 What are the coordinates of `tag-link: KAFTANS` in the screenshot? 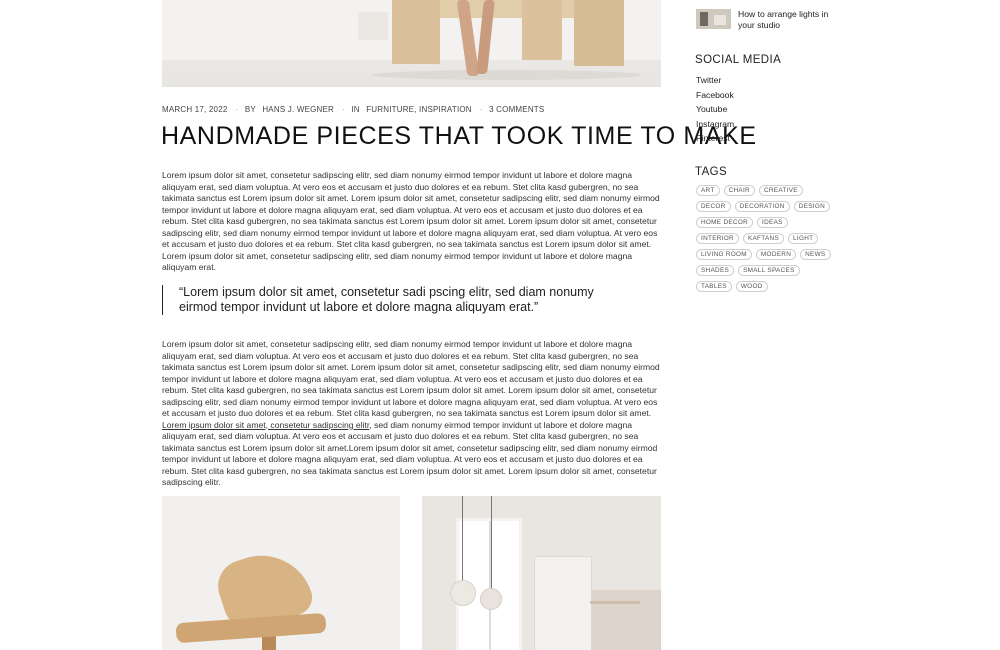 It's located at (763, 238).